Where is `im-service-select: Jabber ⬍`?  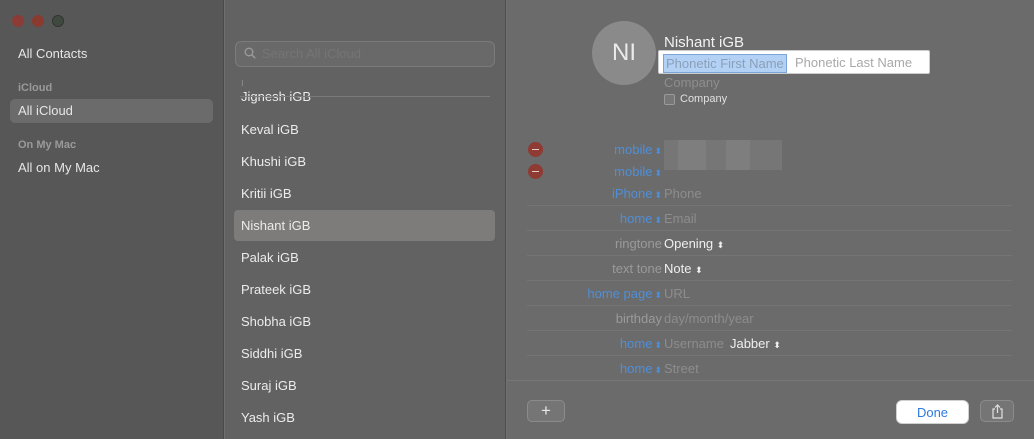 im-service-select: Jabber ⬍ is located at coordinates (755, 343).